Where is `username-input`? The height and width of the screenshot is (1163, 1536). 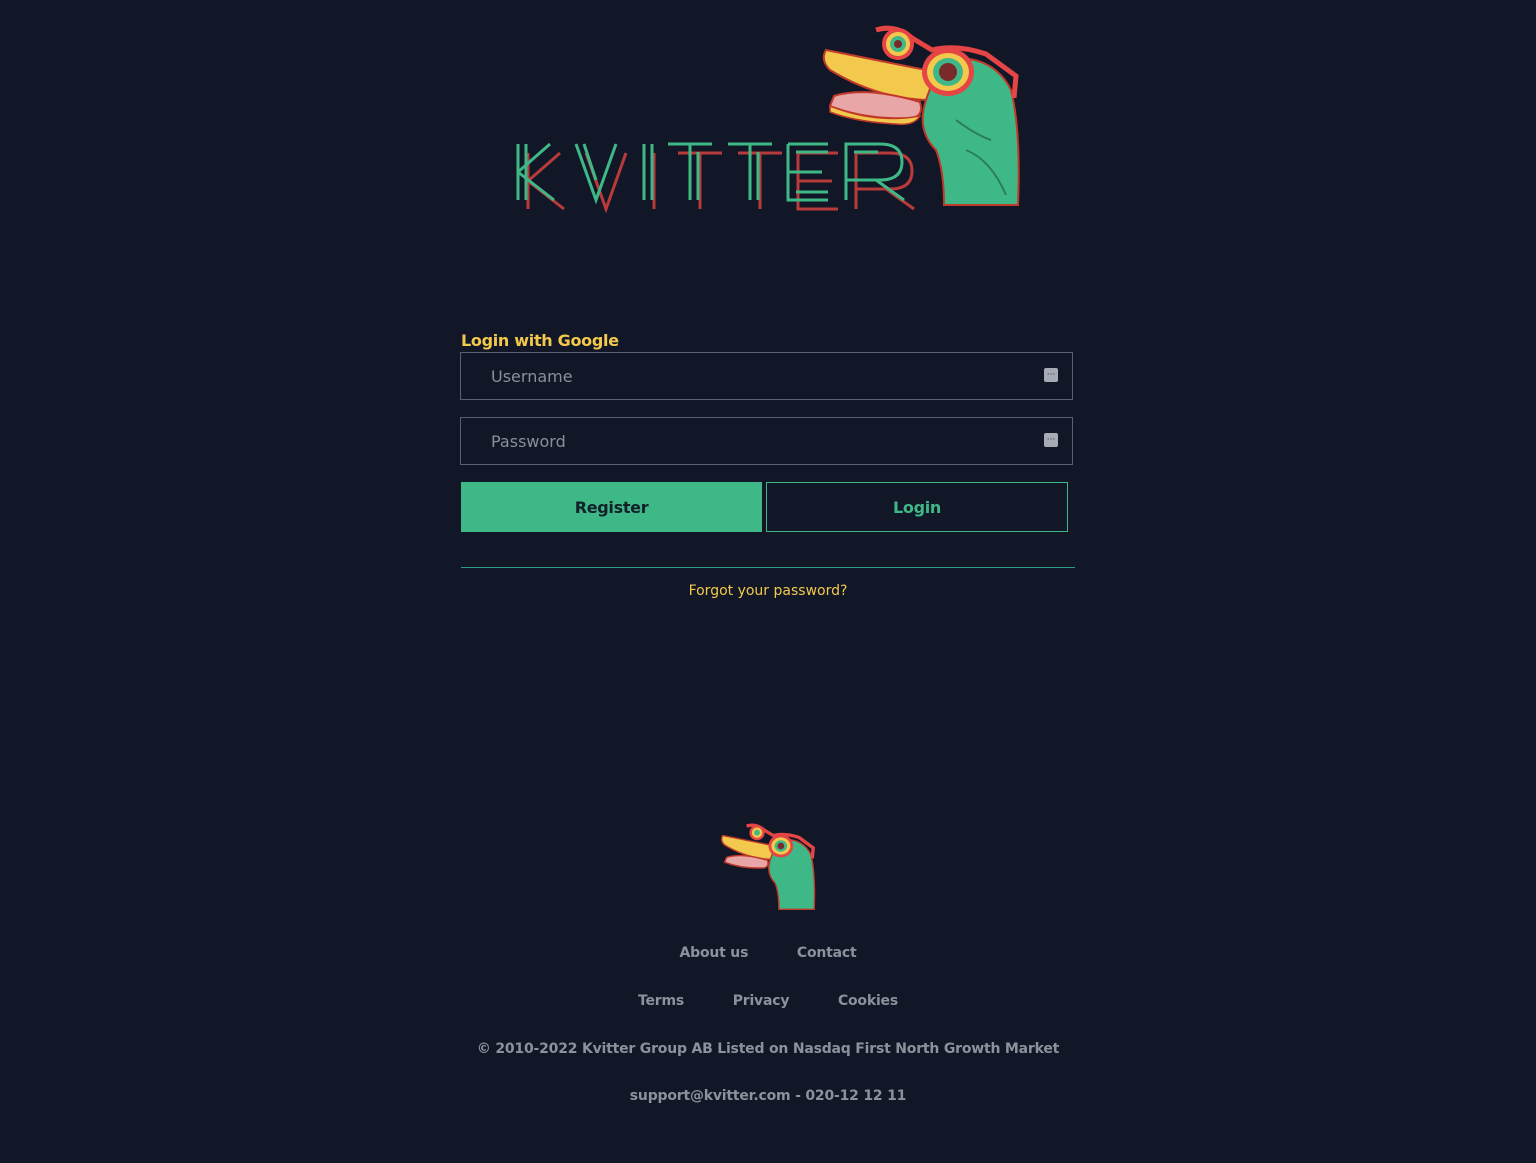
username-input is located at coordinates (766, 376).